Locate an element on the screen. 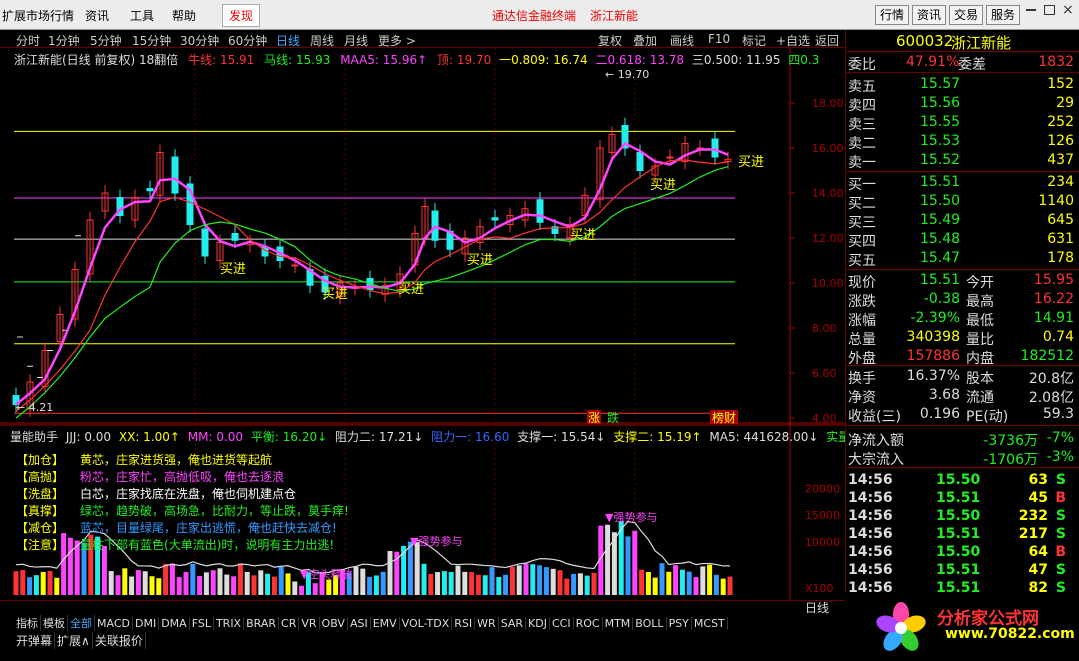 This screenshot has height=661, width=1079. indicator-tab: WR is located at coordinates (487, 623).